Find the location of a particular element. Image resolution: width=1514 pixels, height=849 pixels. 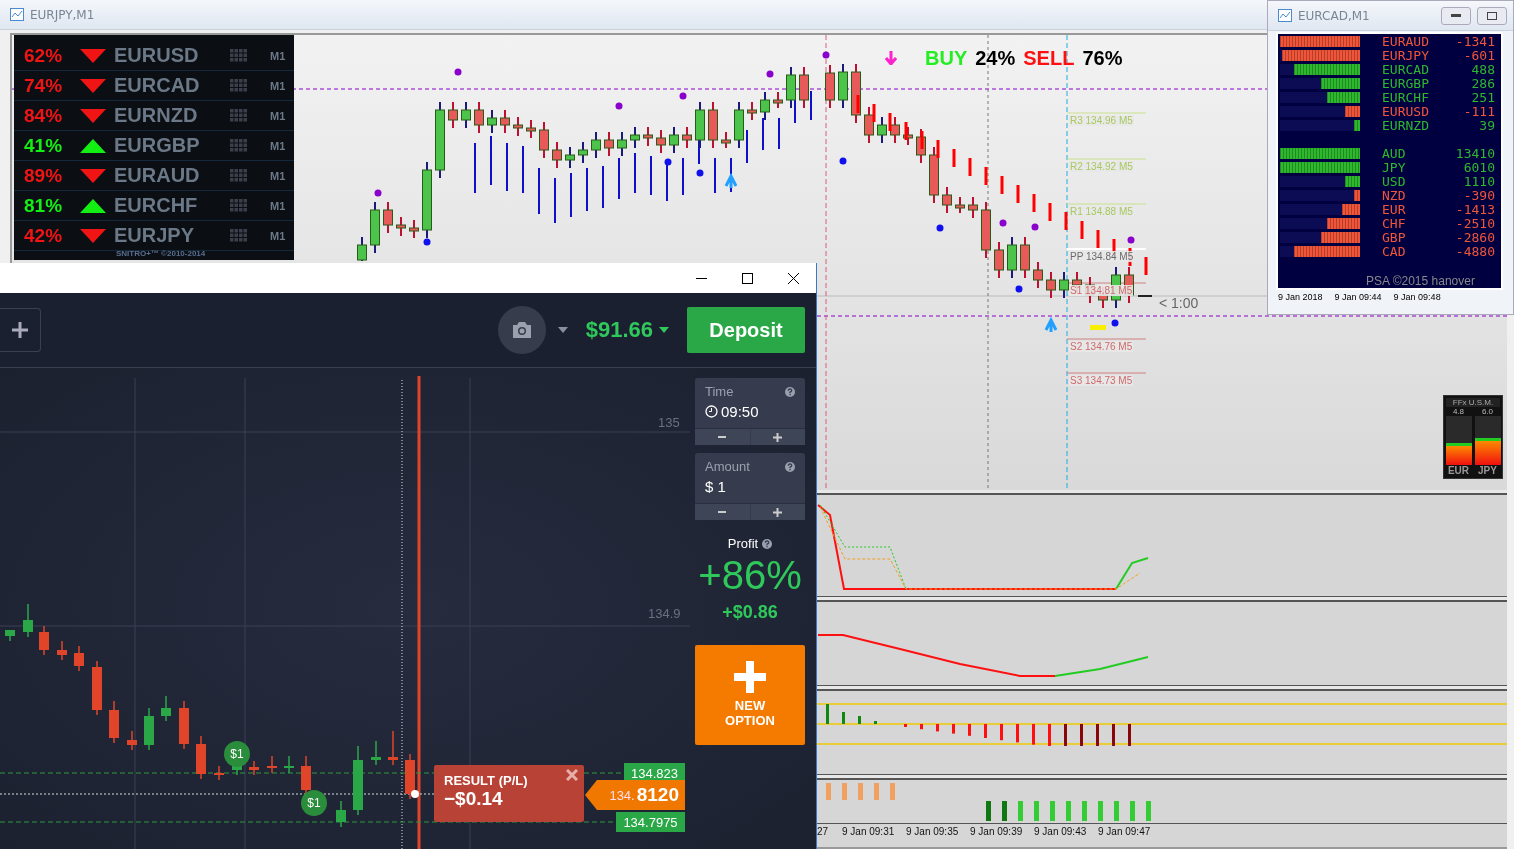

field-label: Amount is located at coordinates (727, 466).